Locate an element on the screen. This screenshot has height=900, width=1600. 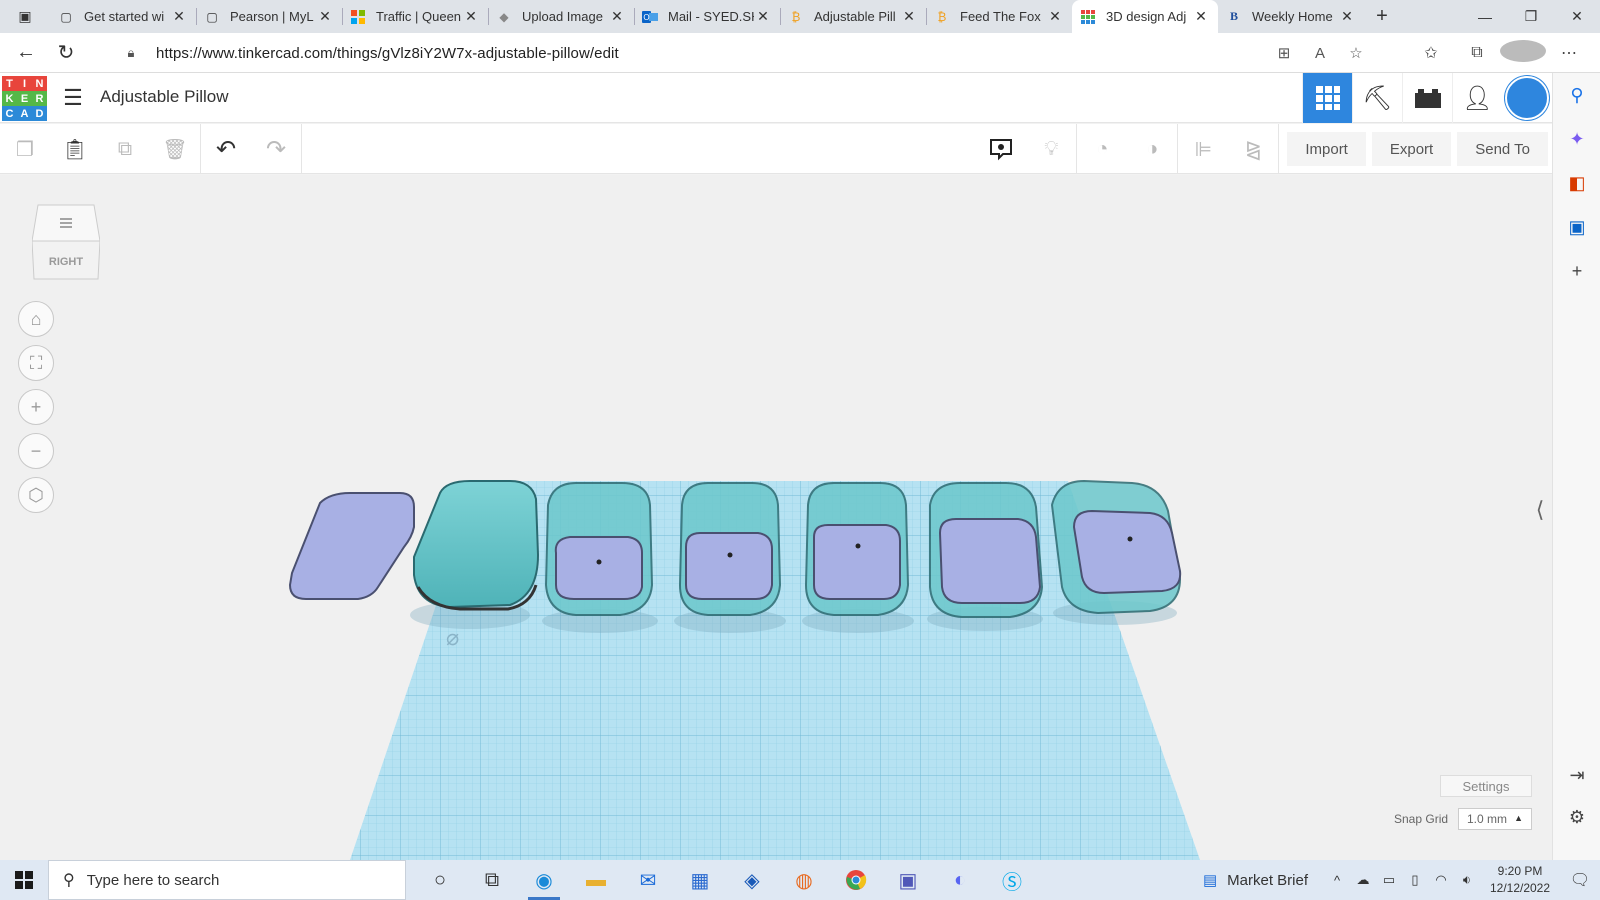
add-icon: + is located at coordinates (1576, 271).